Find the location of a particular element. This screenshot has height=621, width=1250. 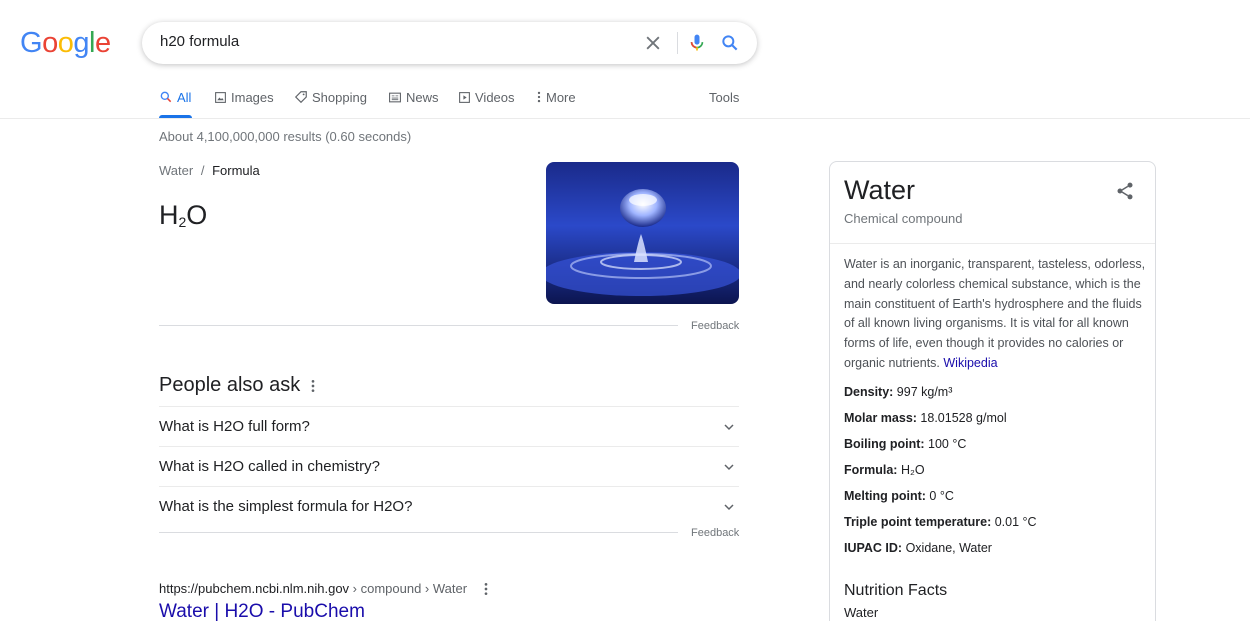

kp-fact-melting-point: Melting point: 0 °C is located at coordinates (995, 502).